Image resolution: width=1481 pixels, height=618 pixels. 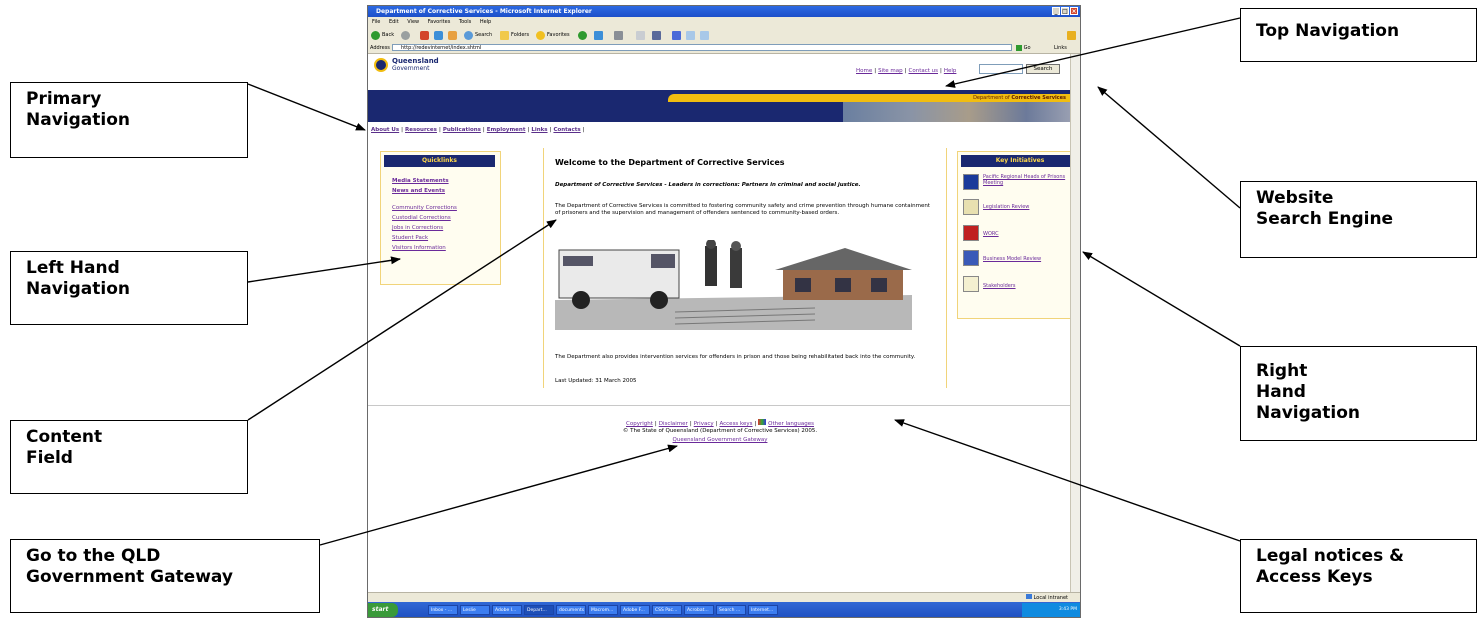 I want to click on footer-disclaimer: Disclaimer, so click(x=673, y=424).